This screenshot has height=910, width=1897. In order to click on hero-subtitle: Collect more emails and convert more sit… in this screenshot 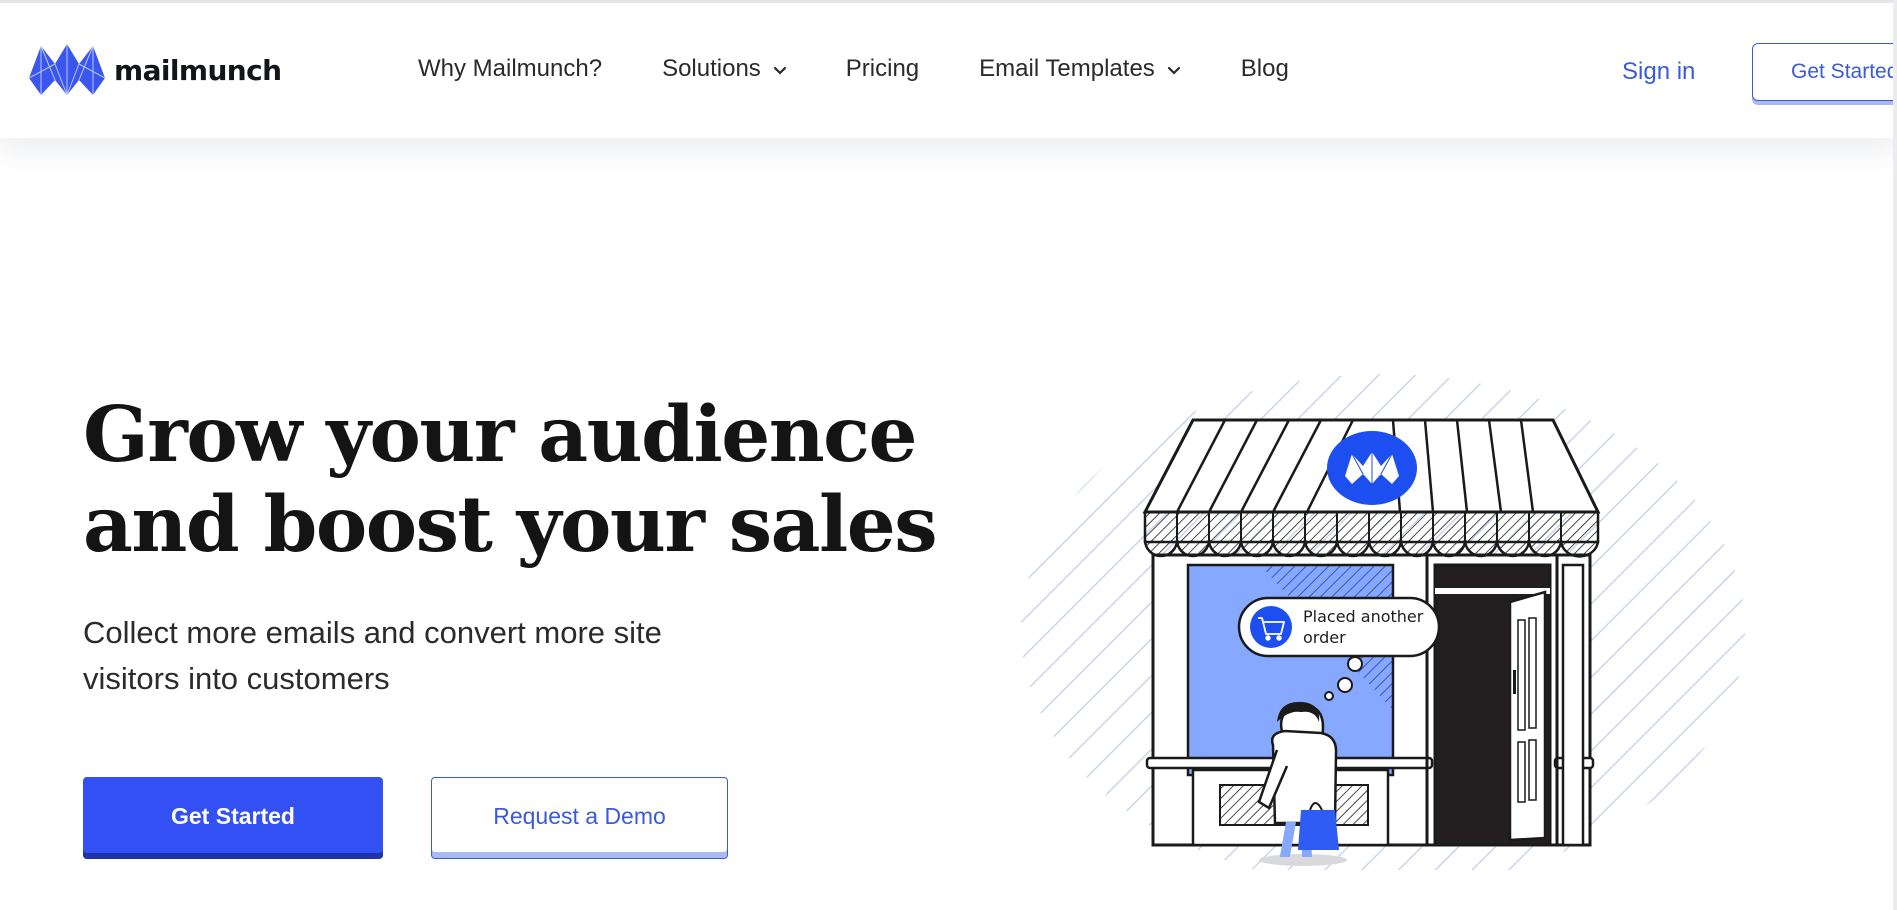, I will do `click(372, 656)`.